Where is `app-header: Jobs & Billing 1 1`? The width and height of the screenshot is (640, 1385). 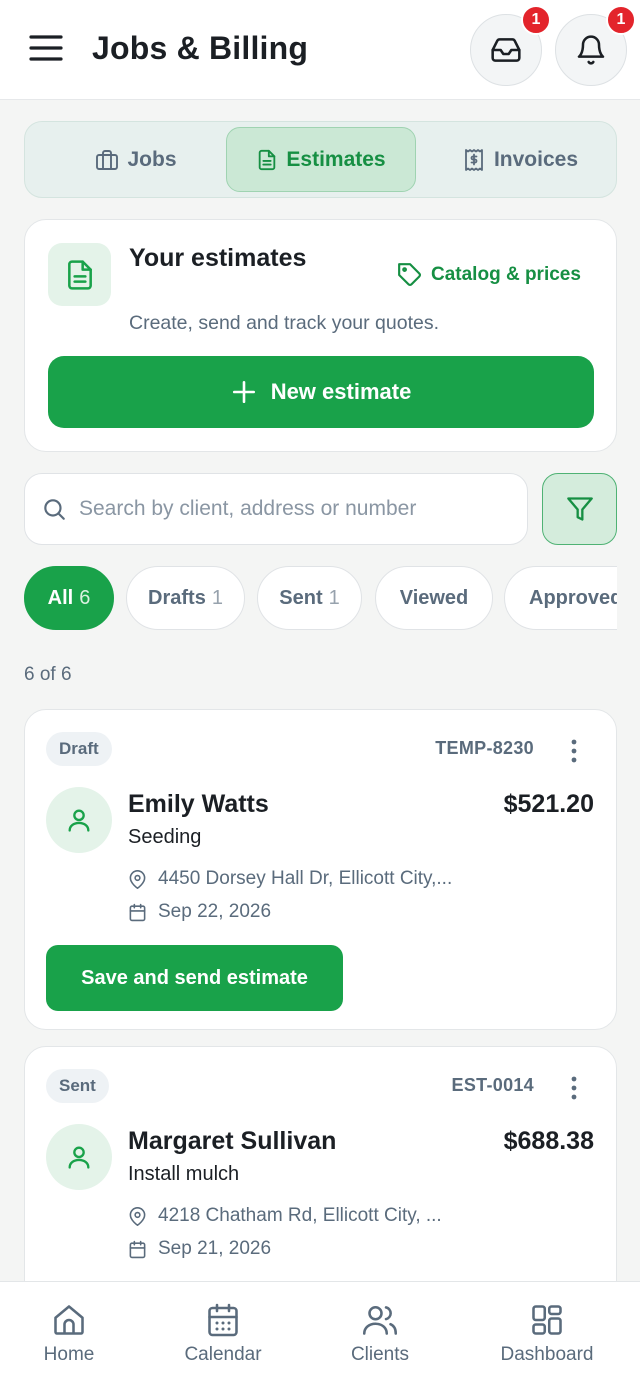
app-header: Jobs & Billing 1 1 is located at coordinates (320, 50).